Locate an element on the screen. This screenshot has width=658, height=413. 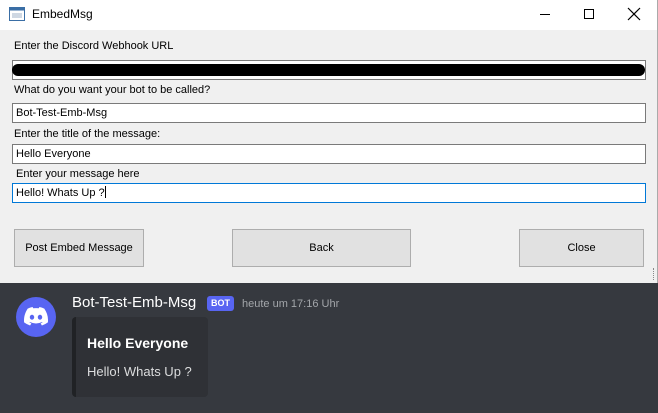
window-close-button is located at coordinates (634, 15).